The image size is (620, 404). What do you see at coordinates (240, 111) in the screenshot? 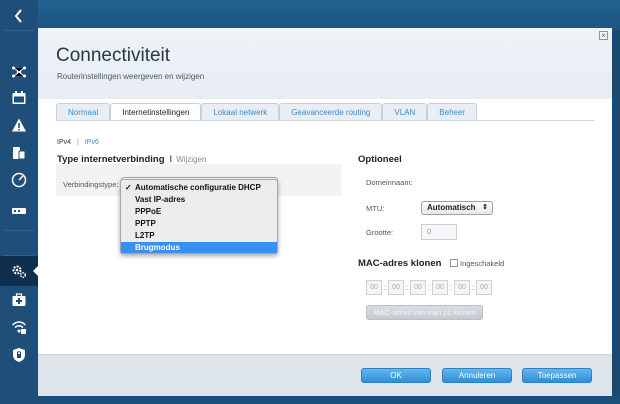
I see `tab-lokaal-netwerk: Lokaal netwerk` at bounding box center [240, 111].